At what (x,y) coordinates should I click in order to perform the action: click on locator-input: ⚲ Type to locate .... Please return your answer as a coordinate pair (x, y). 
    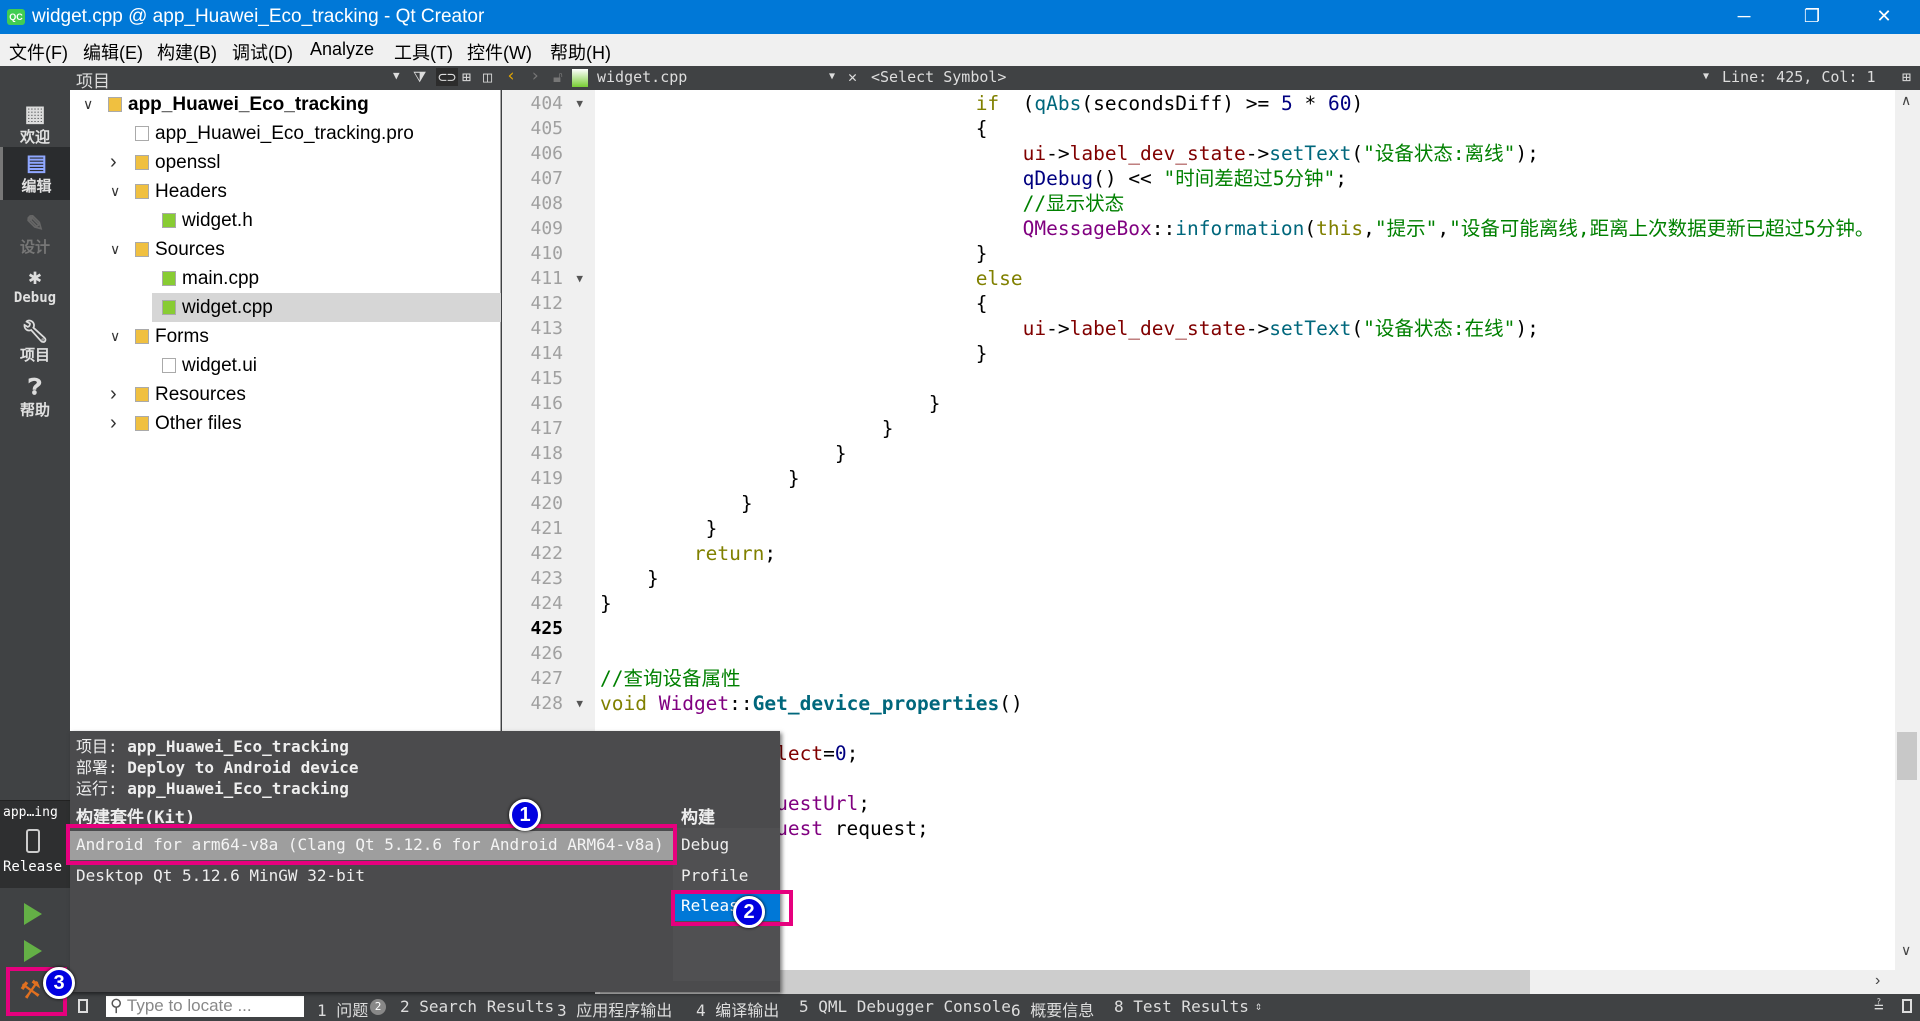
    Looking at the image, I should click on (205, 1006).